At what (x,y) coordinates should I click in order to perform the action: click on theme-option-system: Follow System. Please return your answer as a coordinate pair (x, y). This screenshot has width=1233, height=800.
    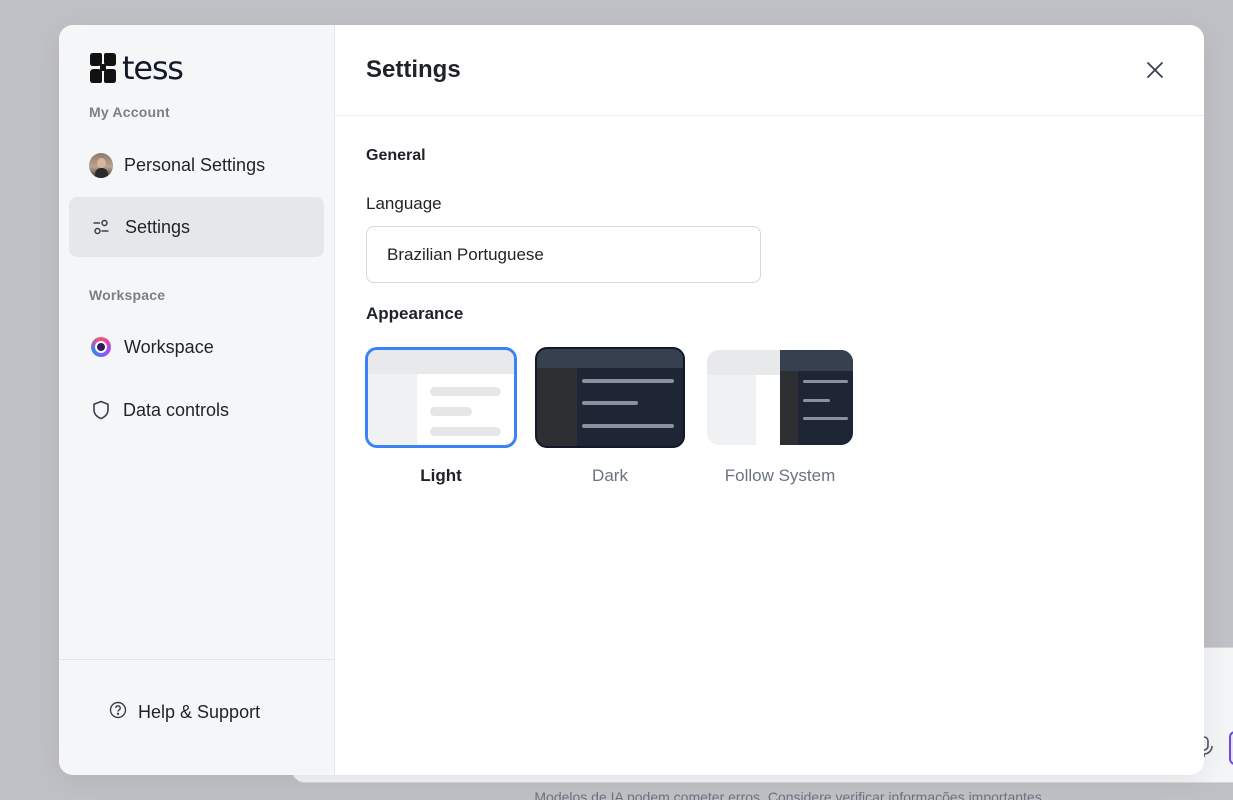
    Looking at the image, I should click on (780, 416).